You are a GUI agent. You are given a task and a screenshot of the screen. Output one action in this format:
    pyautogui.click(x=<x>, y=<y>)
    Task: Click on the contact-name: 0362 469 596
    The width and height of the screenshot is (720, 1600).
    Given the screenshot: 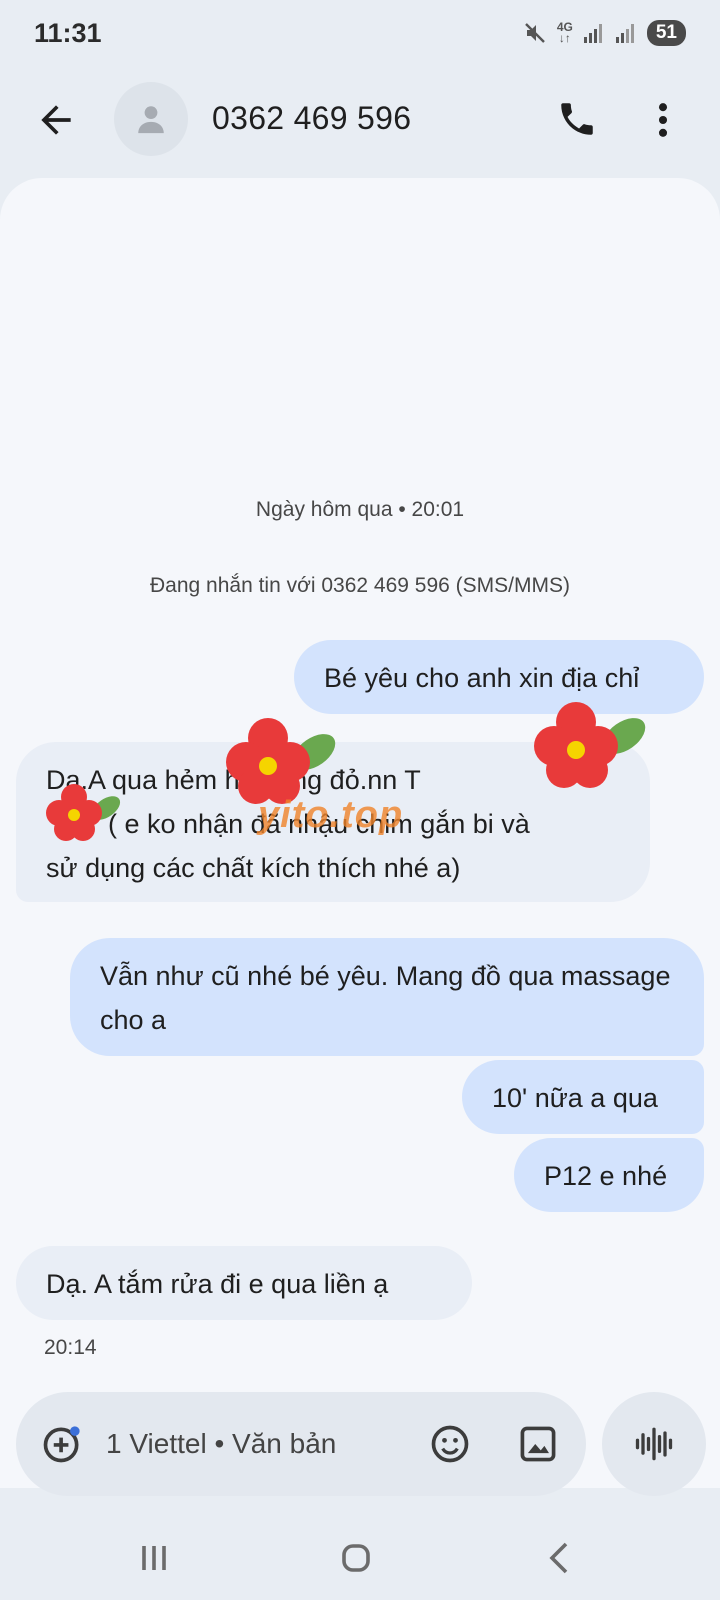 What is the action you would take?
    pyautogui.click(x=311, y=118)
    